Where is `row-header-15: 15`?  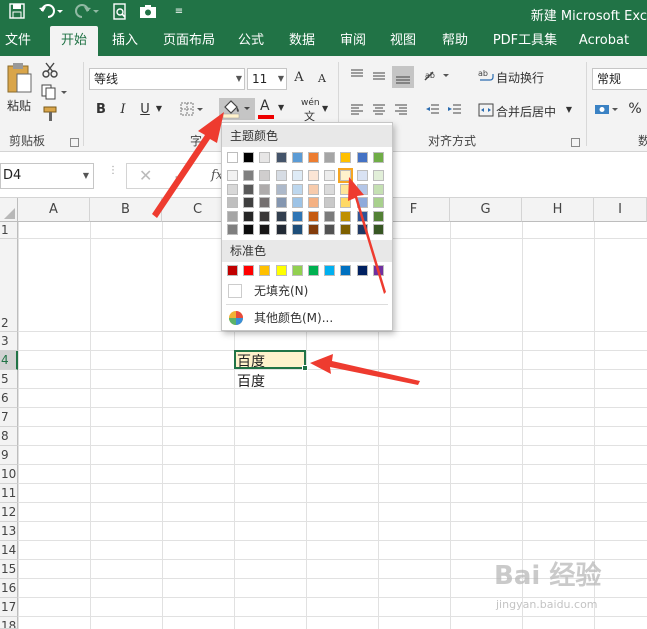
row-header-15: 15 is located at coordinates (9, 569).